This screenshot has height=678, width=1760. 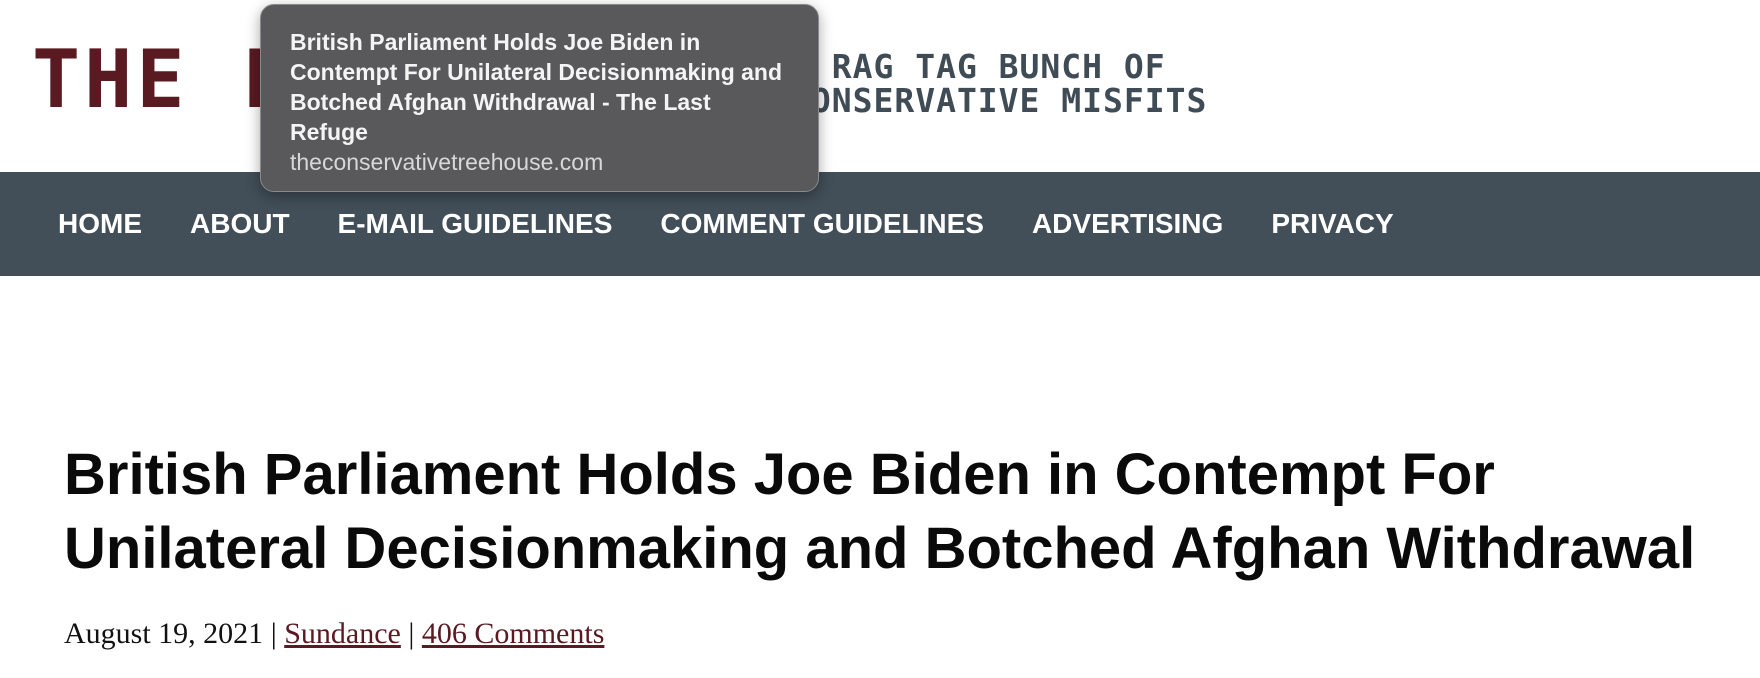 What do you see at coordinates (822, 224) in the screenshot?
I see `nav-item-comment-guidelines: COMMENT GUIDELINES` at bounding box center [822, 224].